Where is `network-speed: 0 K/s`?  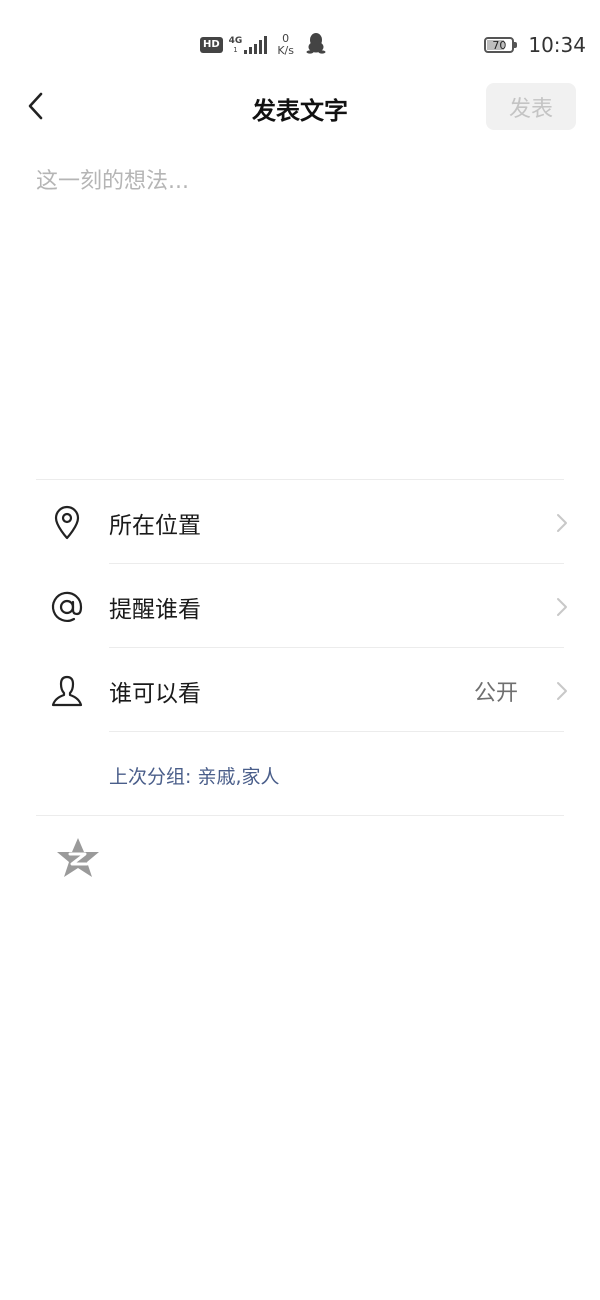
network-speed: 0 K/s is located at coordinates (285, 45).